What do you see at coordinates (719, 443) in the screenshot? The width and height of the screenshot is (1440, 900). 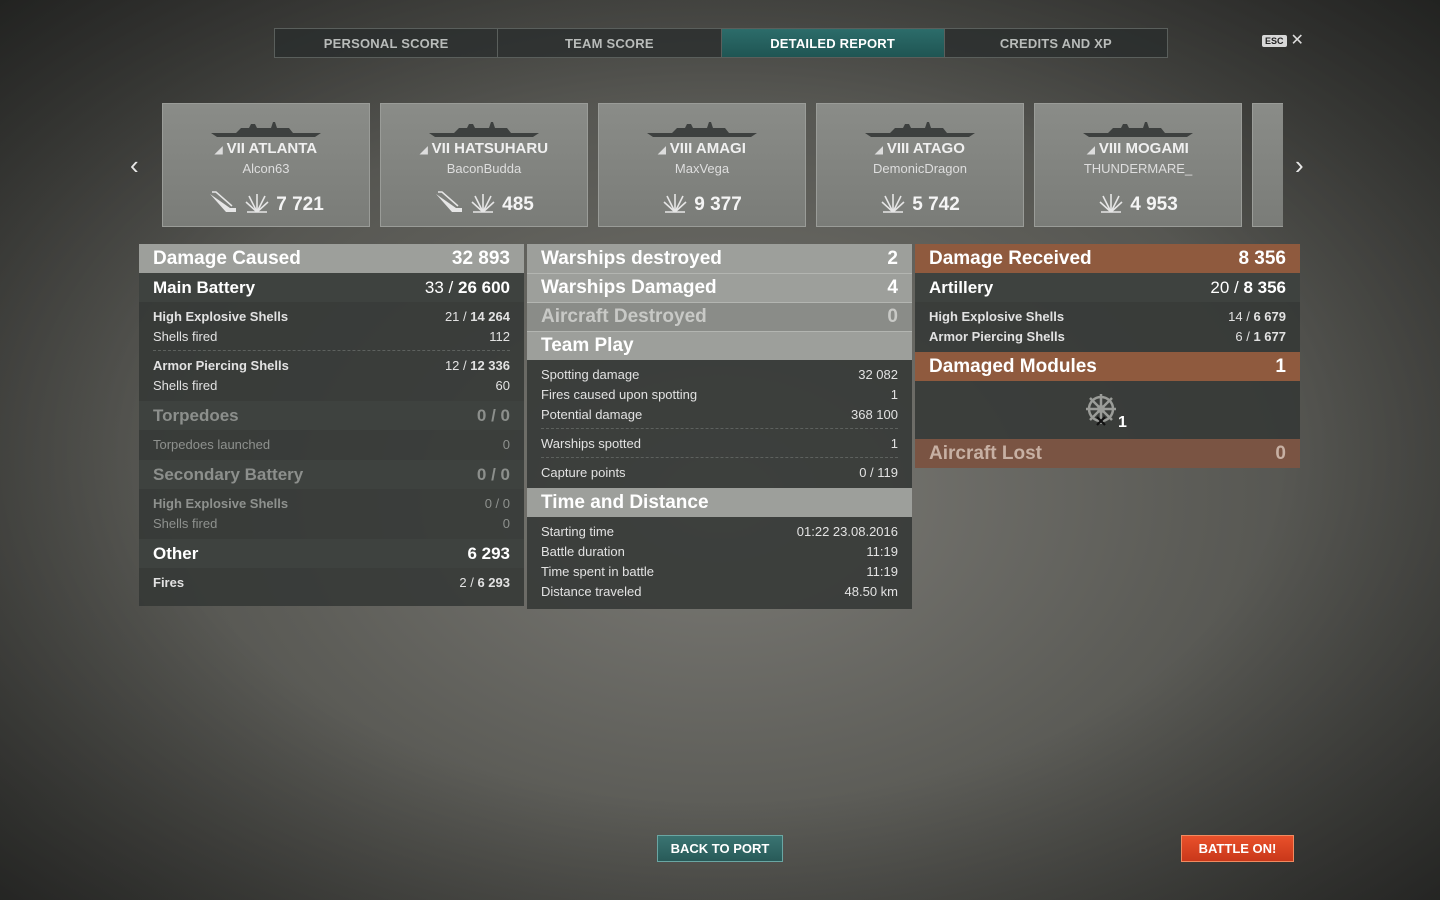 I see `stat-row: Warships spotted 1` at bounding box center [719, 443].